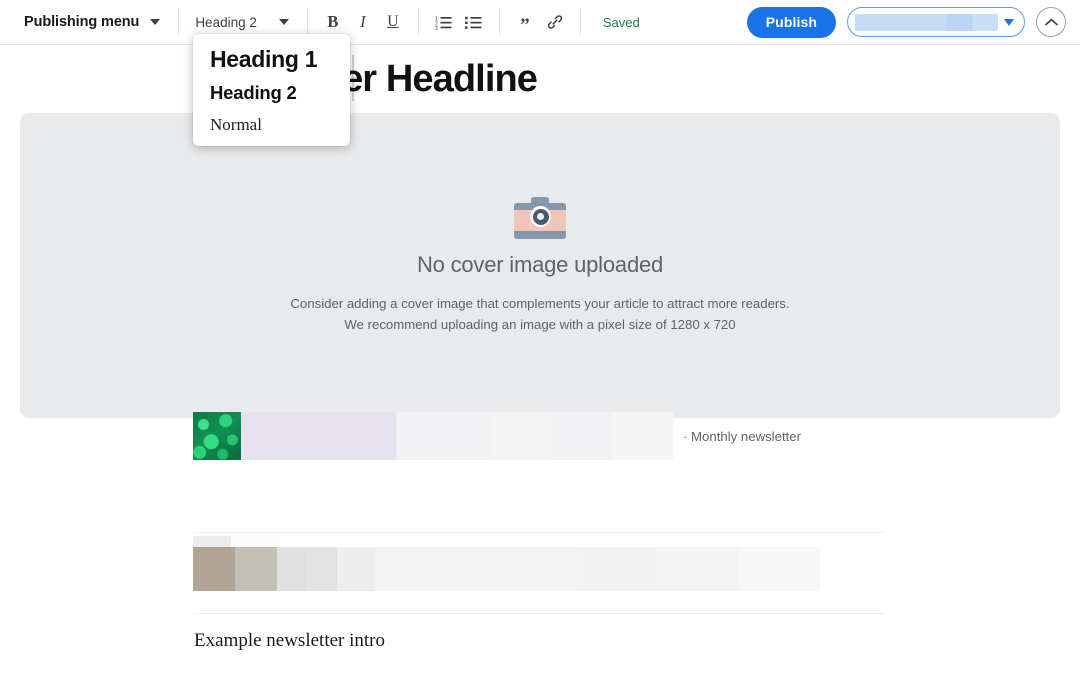 The width and height of the screenshot is (1080, 679). I want to click on link-button, so click(555, 22).